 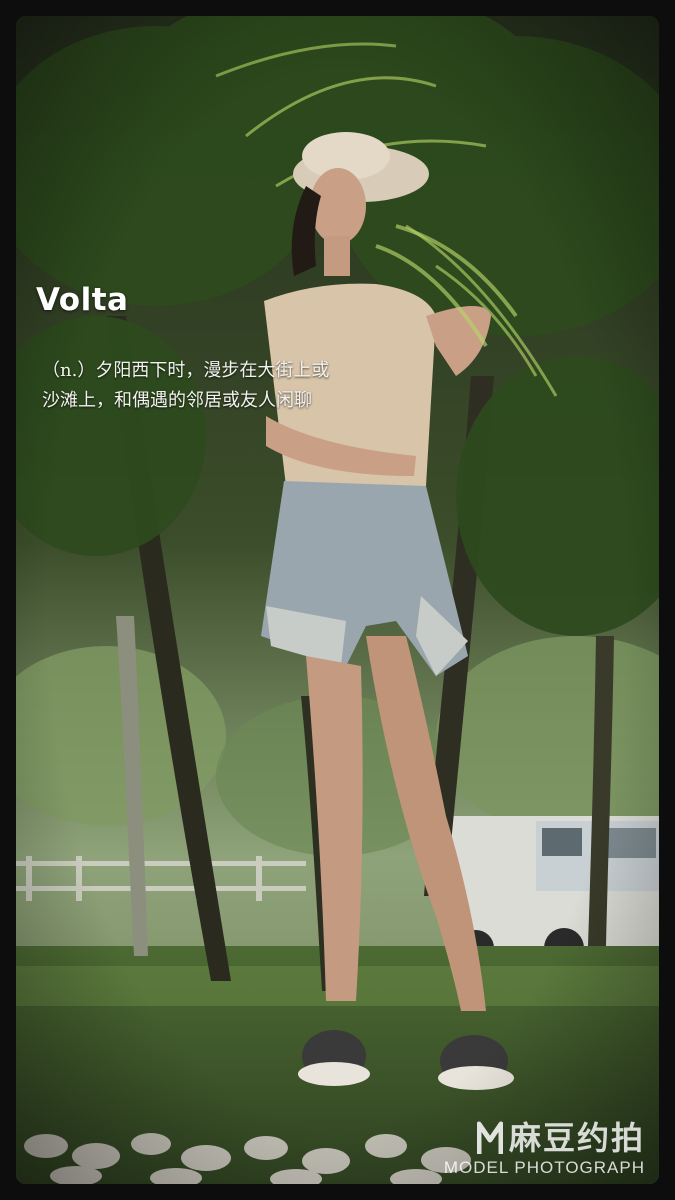 I want to click on watermark-cn-text: 麻豆约拍, so click(x=576, y=1138).